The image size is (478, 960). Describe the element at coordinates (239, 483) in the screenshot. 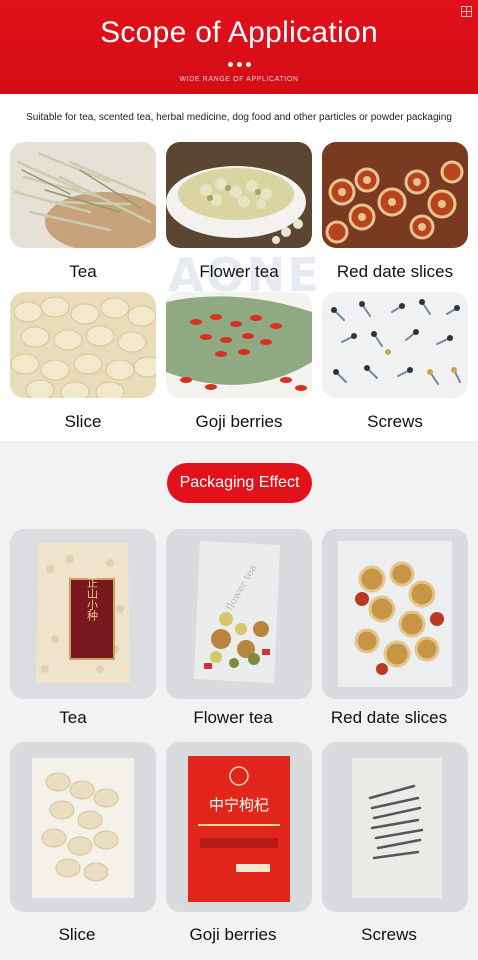

I see `packaging-effect-heading: Packaging Effect` at that location.